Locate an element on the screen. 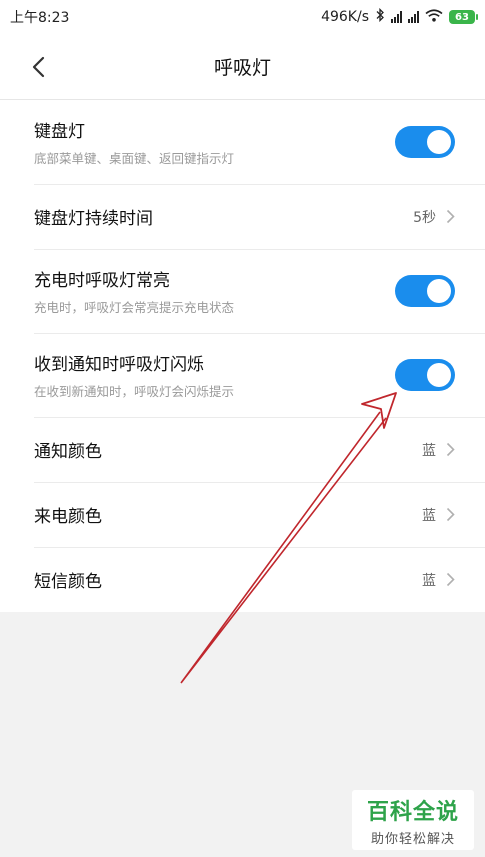  network-speed: 496K/s is located at coordinates (345, 17).